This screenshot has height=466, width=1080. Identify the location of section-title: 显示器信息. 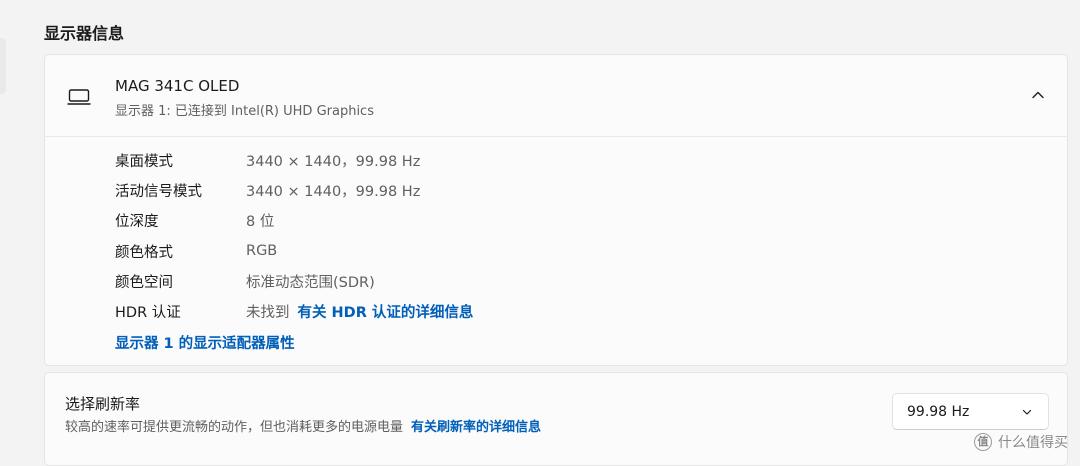
(84, 33).